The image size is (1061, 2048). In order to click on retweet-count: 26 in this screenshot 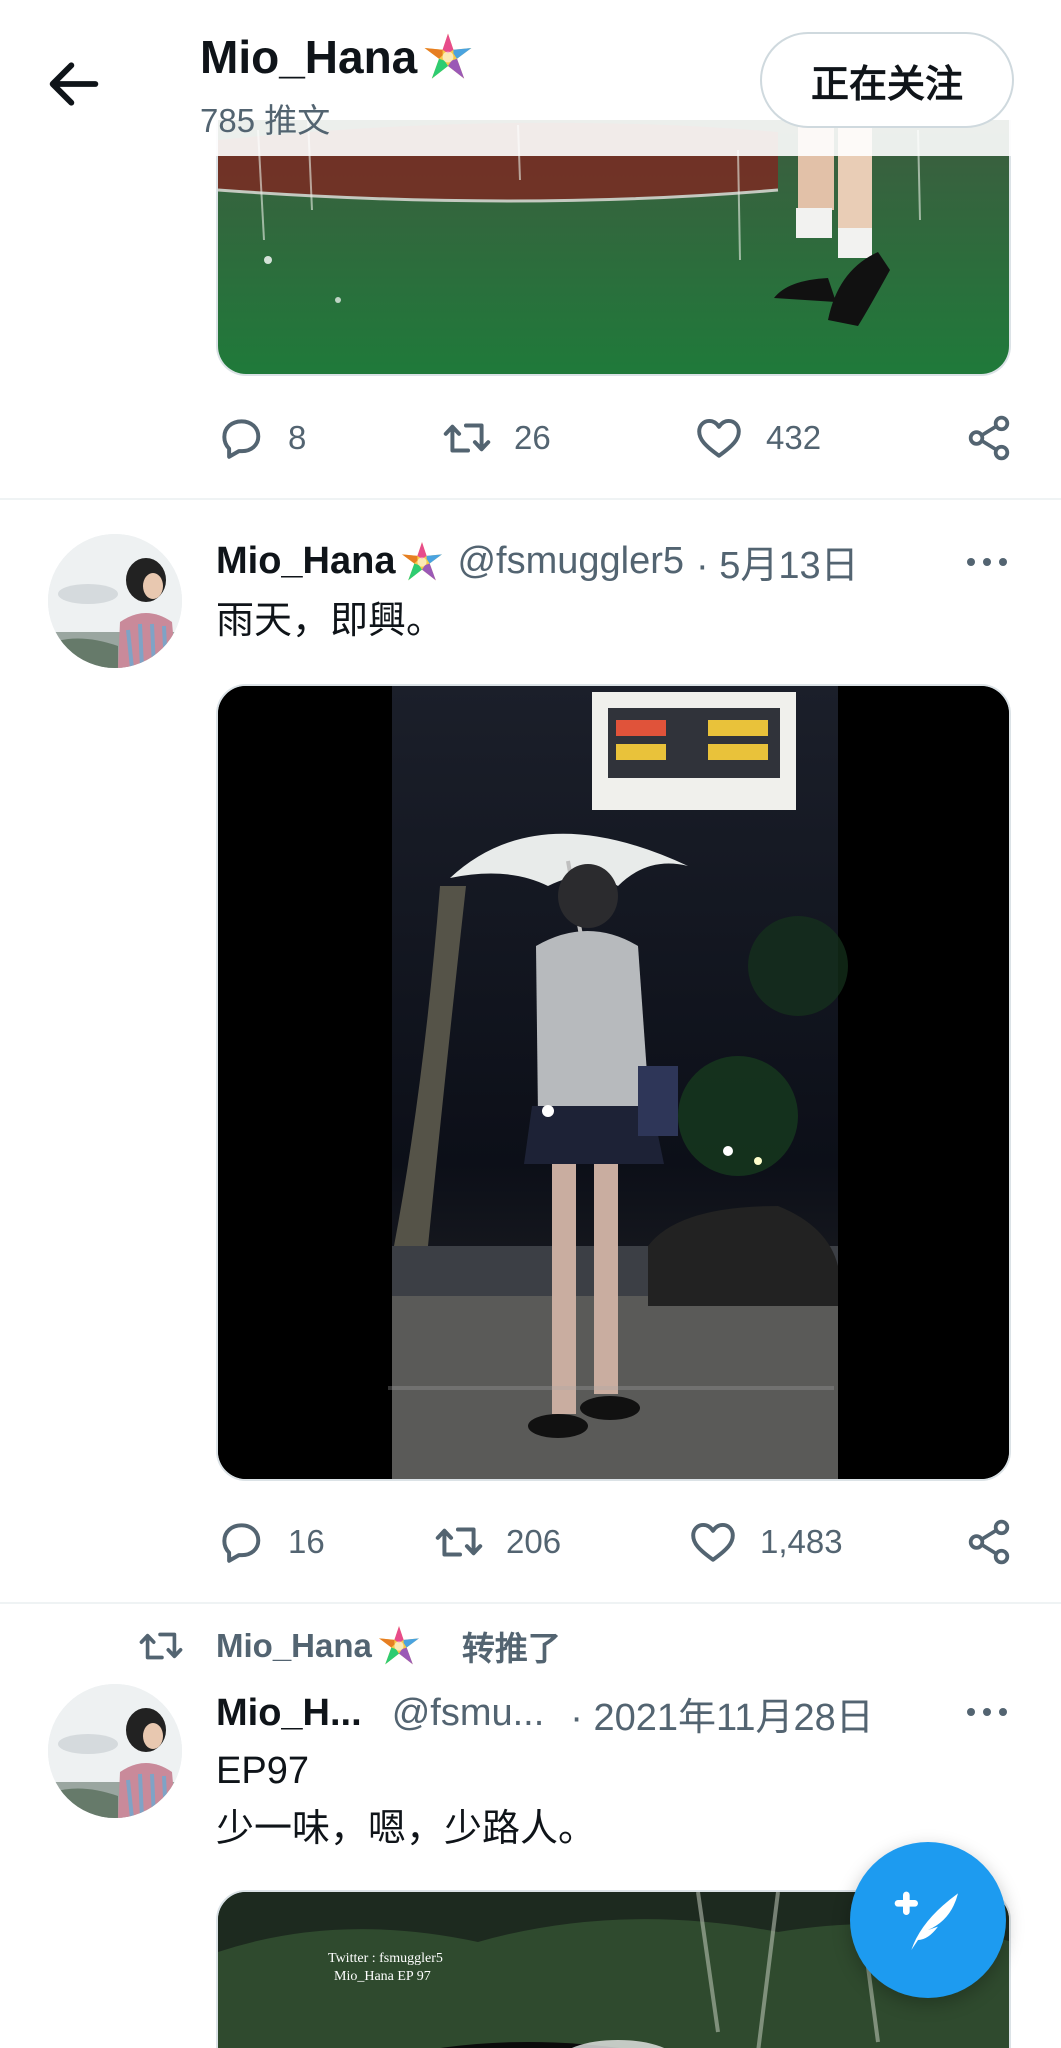, I will do `click(532, 437)`.